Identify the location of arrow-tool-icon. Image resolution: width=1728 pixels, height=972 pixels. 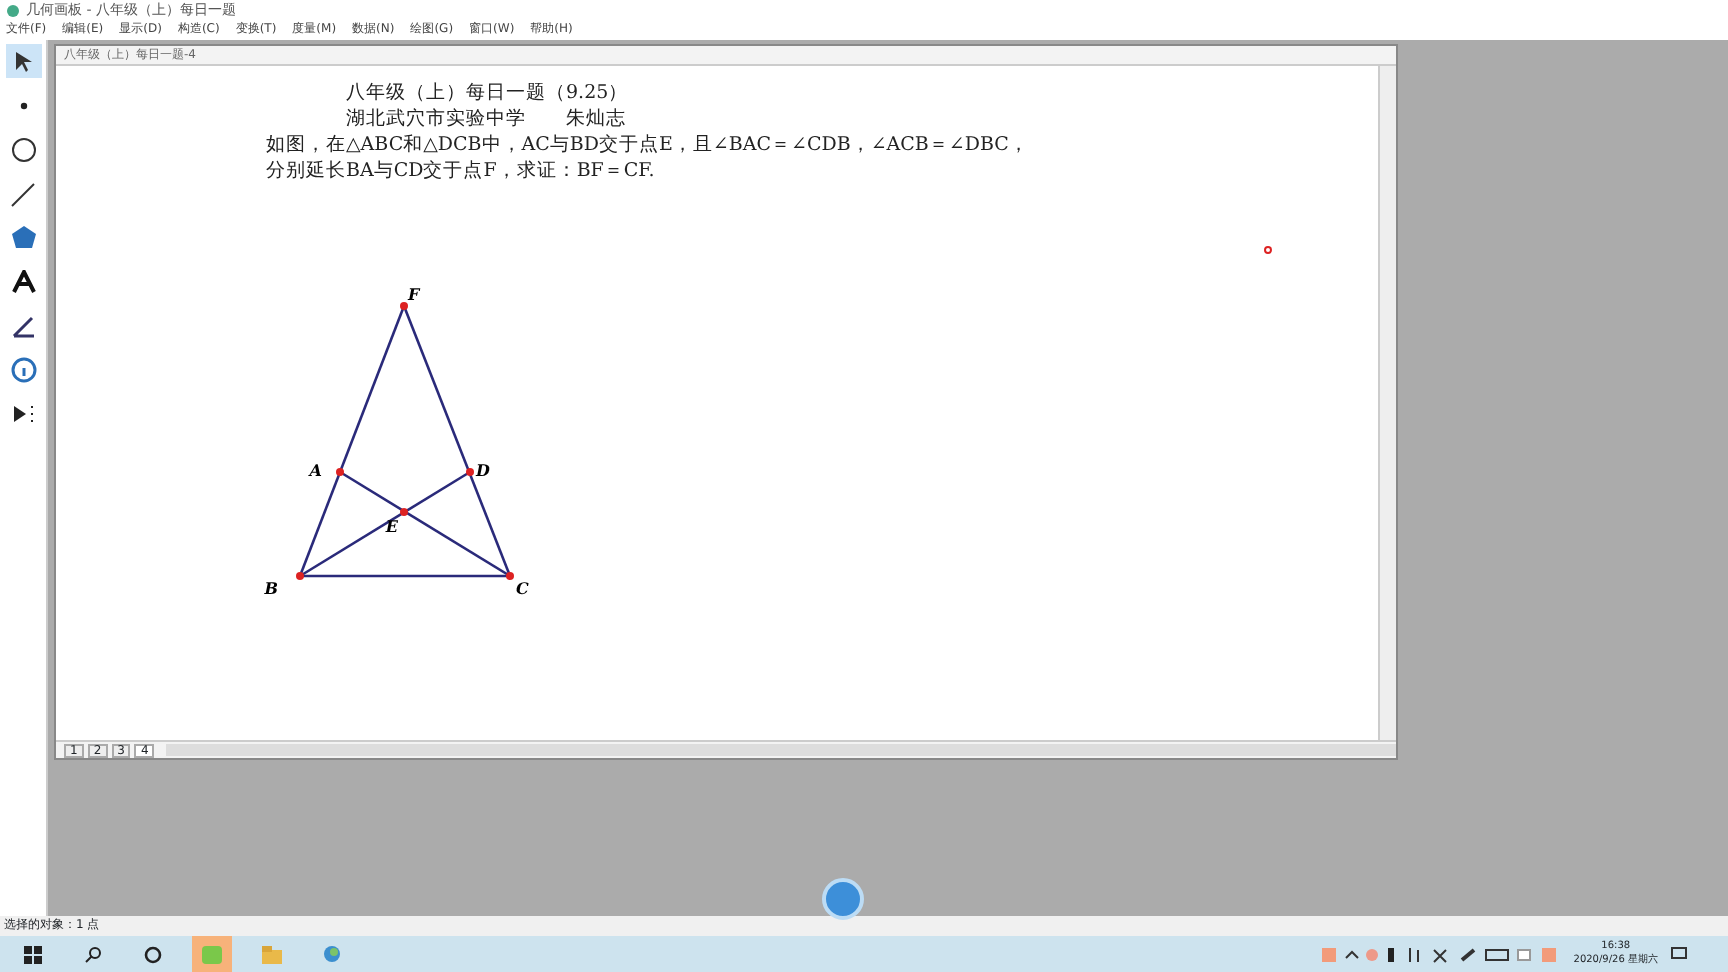
(23, 61).